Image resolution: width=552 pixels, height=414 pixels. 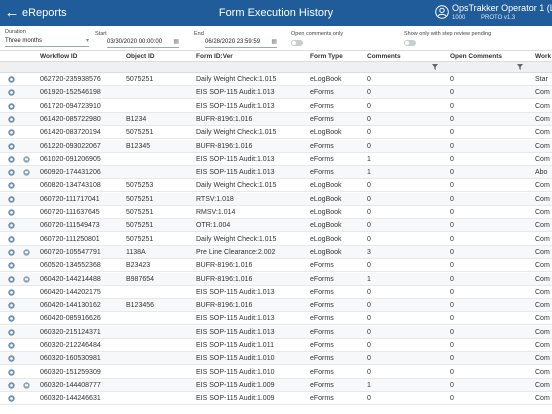 What do you see at coordinates (491, 56) in the screenshot?
I see `column-header-open-comments: Open Comments` at bounding box center [491, 56].